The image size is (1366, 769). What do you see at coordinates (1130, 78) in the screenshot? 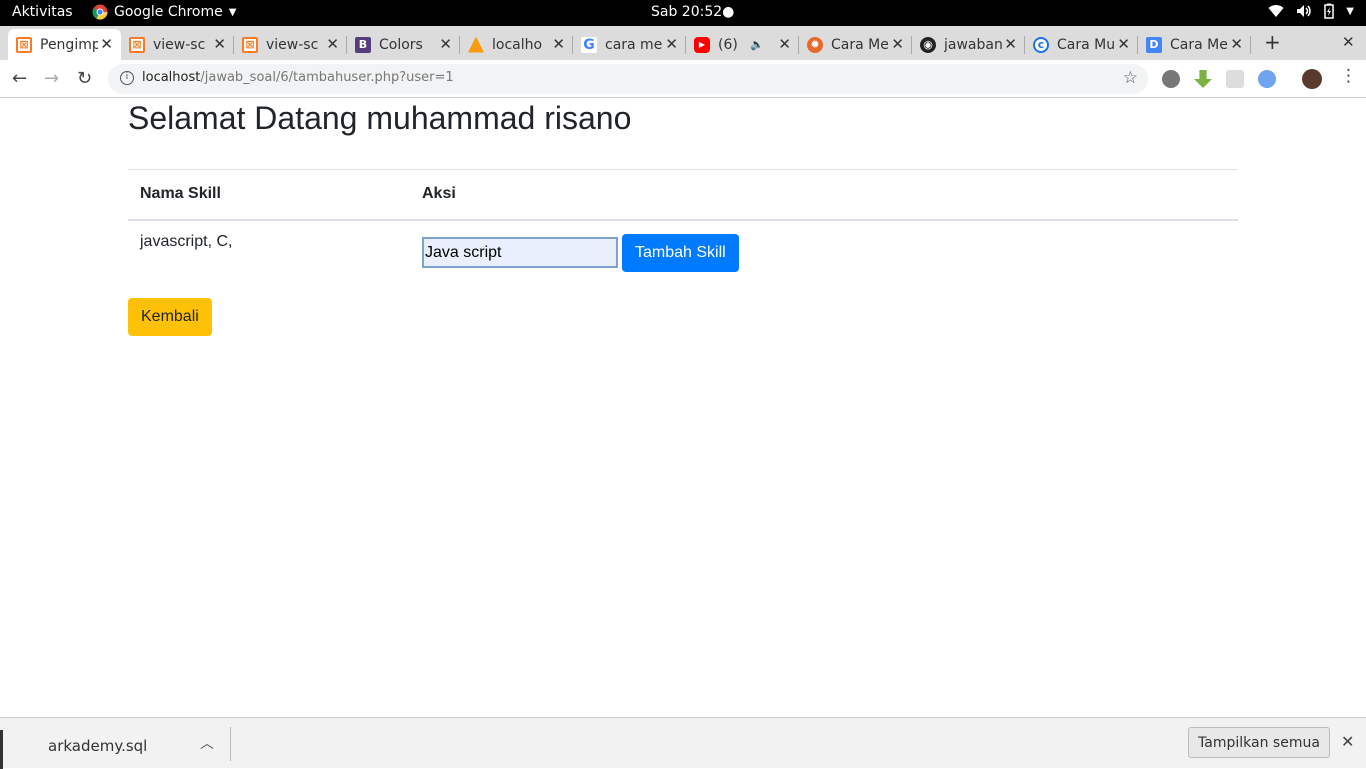
I see `bookmark-star-icon: ☆` at bounding box center [1130, 78].